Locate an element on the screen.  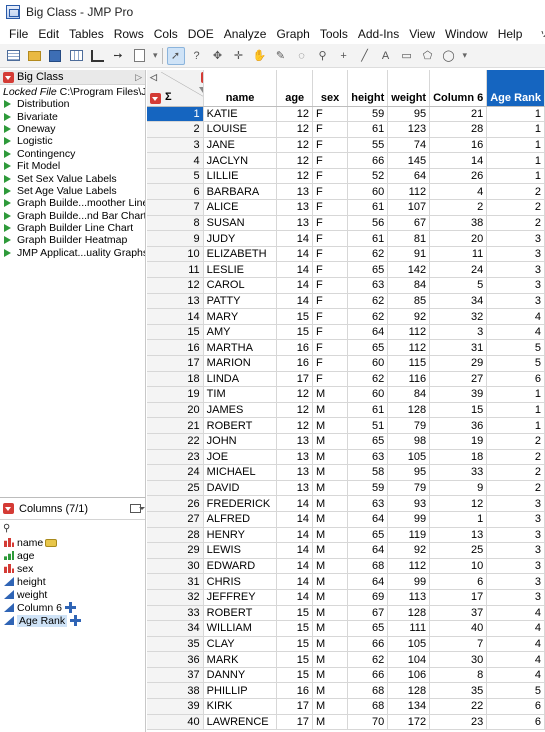
cell-column-6: 36 is located at coordinates (458, 425).